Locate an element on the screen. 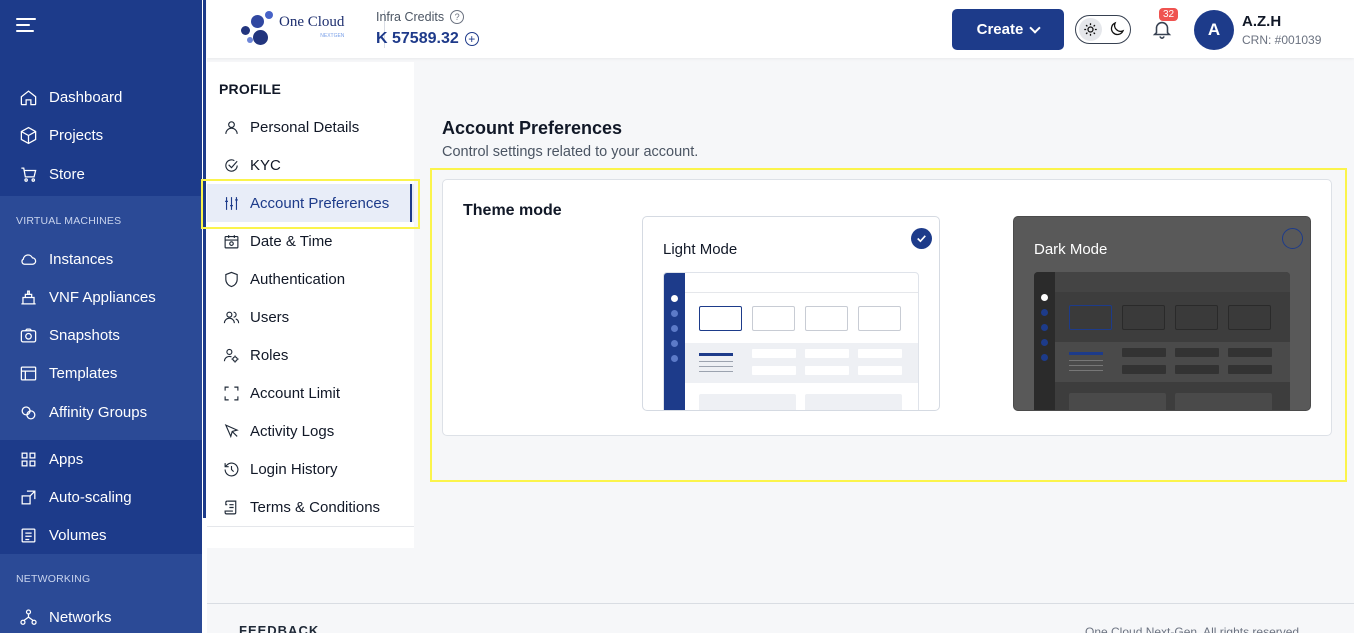  users-icon is located at coordinates (231, 317).